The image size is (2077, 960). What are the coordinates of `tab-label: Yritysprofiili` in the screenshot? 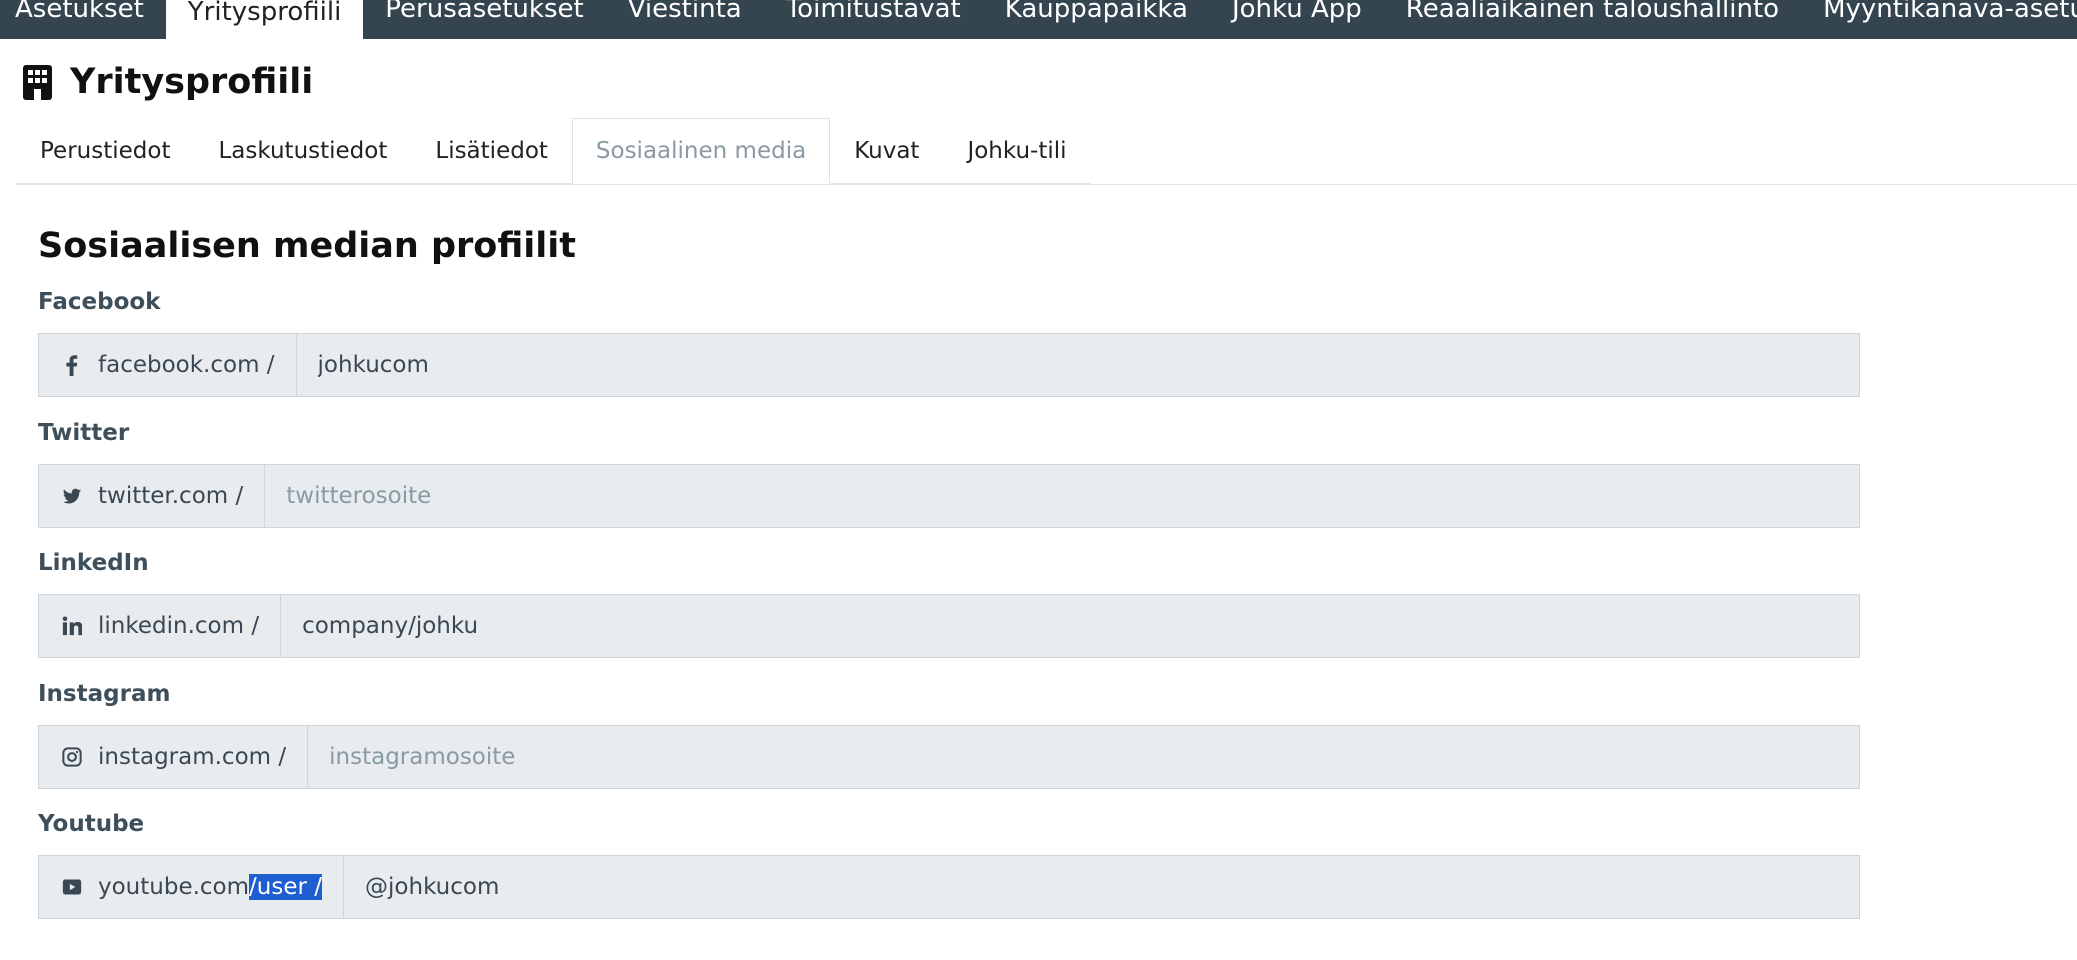 It's located at (264, 13).